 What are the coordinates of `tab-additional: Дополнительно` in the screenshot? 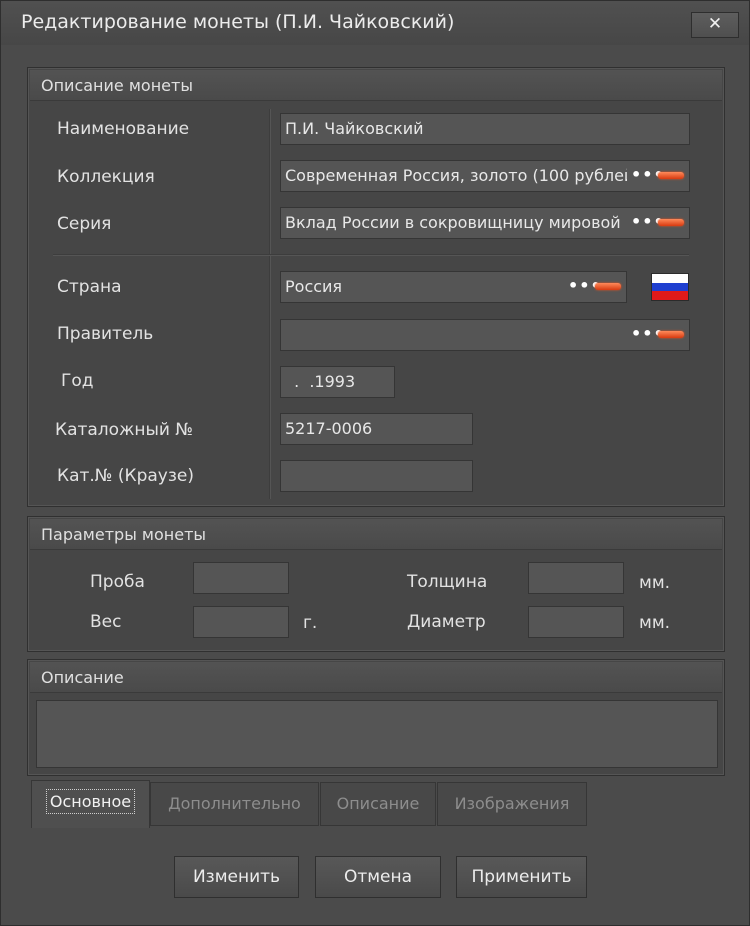 It's located at (234, 804).